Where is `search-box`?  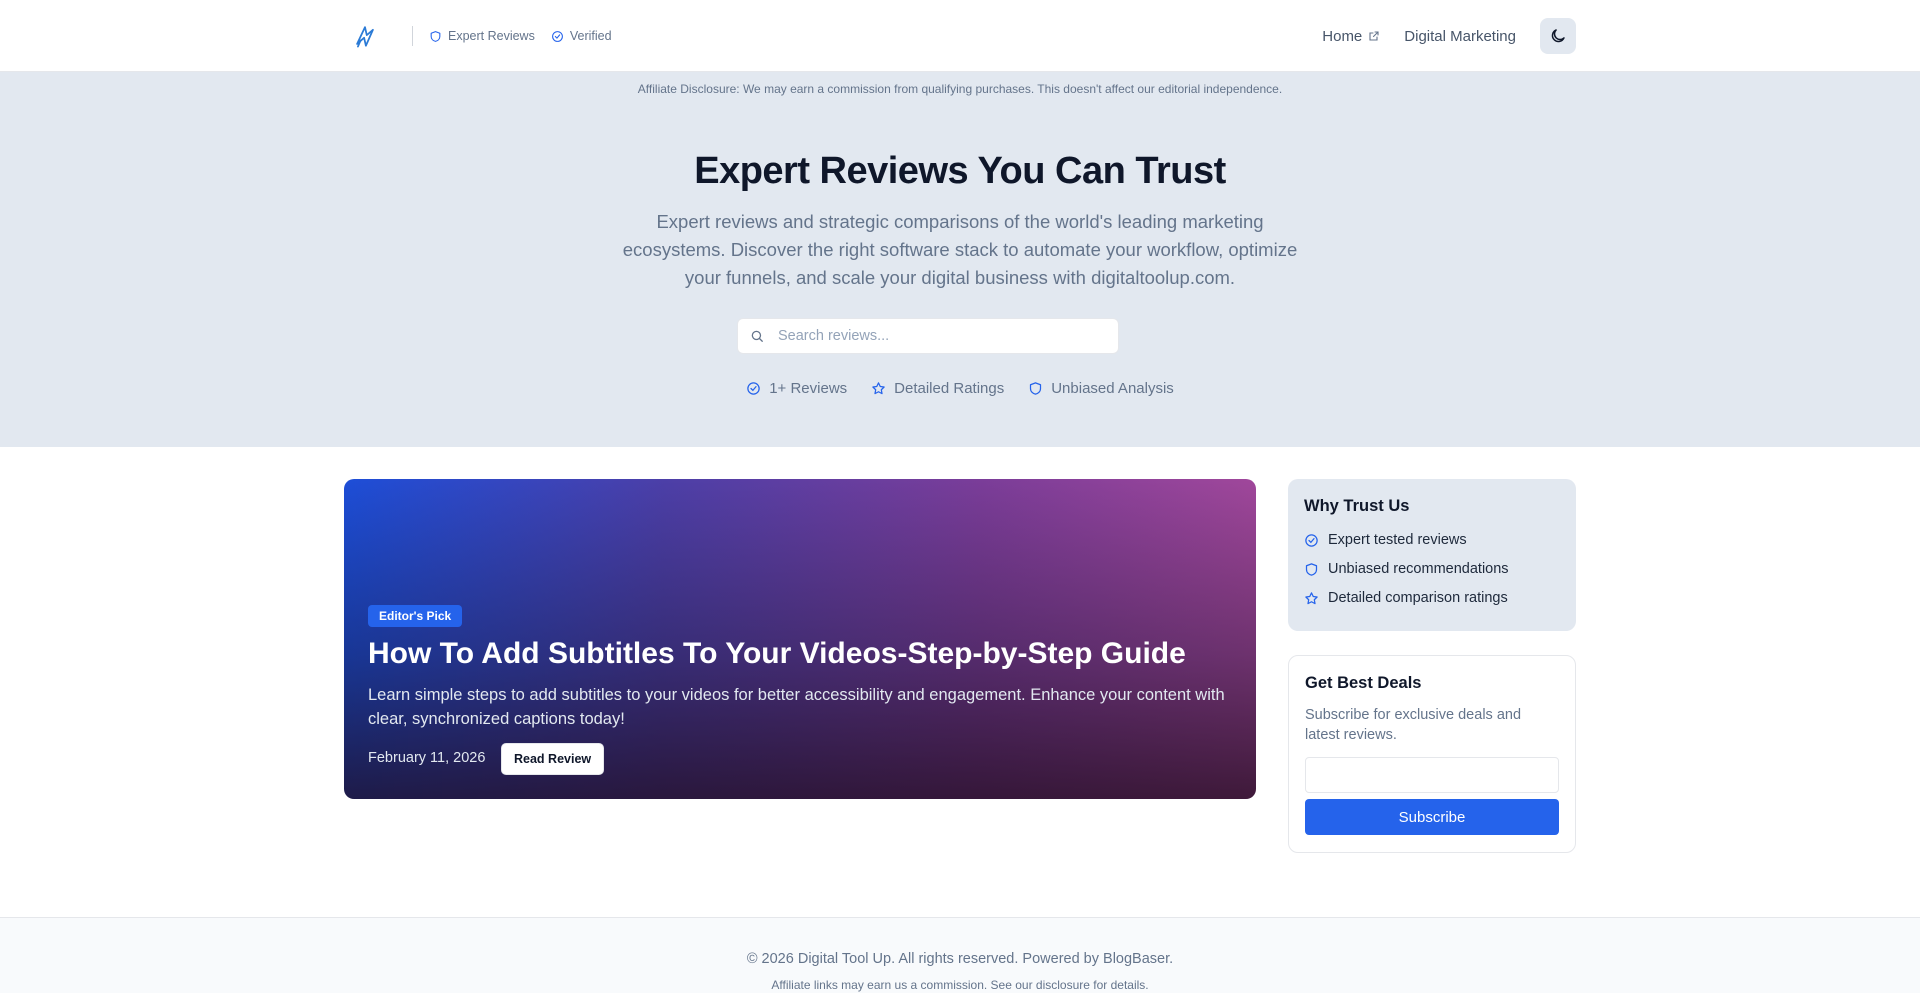
search-box is located at coordinates (928, 336).